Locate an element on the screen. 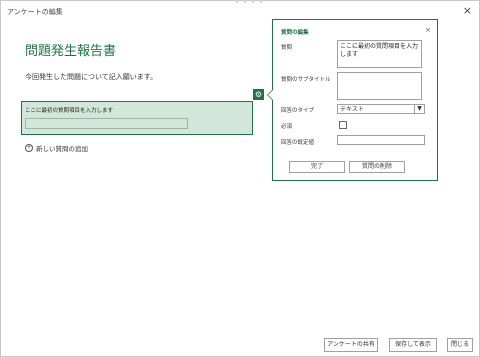 This screenshot has height=357, width=480. chevron-down-icon: ▼ is located at coordinates (419, 109).